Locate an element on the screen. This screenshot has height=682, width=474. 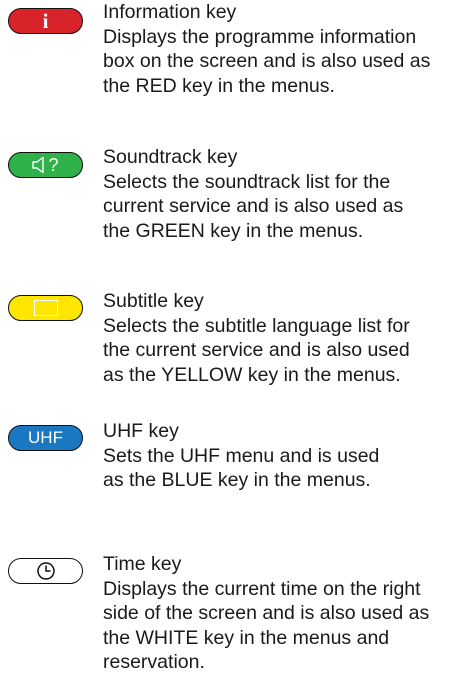
speaker-icon is located at coordinates (38, 165).